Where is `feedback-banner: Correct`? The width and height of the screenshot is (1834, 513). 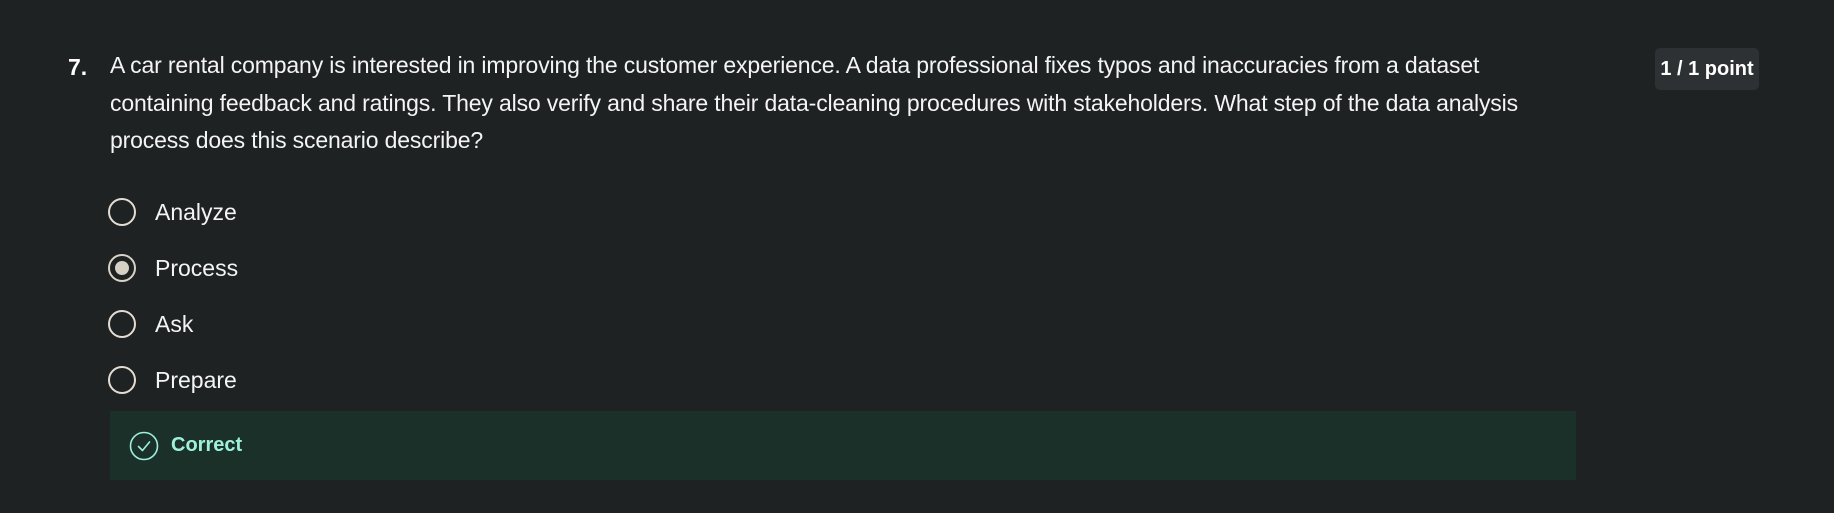
feedback-banner: Correct is located at coordinates (843, 445).